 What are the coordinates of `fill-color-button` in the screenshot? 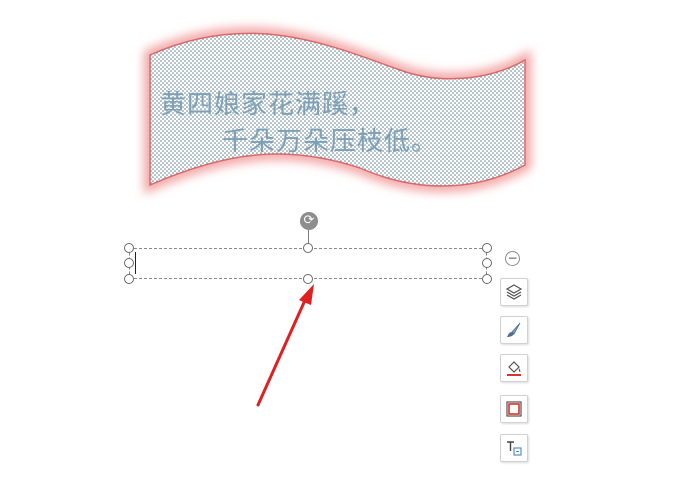 It's located at (514, 368).